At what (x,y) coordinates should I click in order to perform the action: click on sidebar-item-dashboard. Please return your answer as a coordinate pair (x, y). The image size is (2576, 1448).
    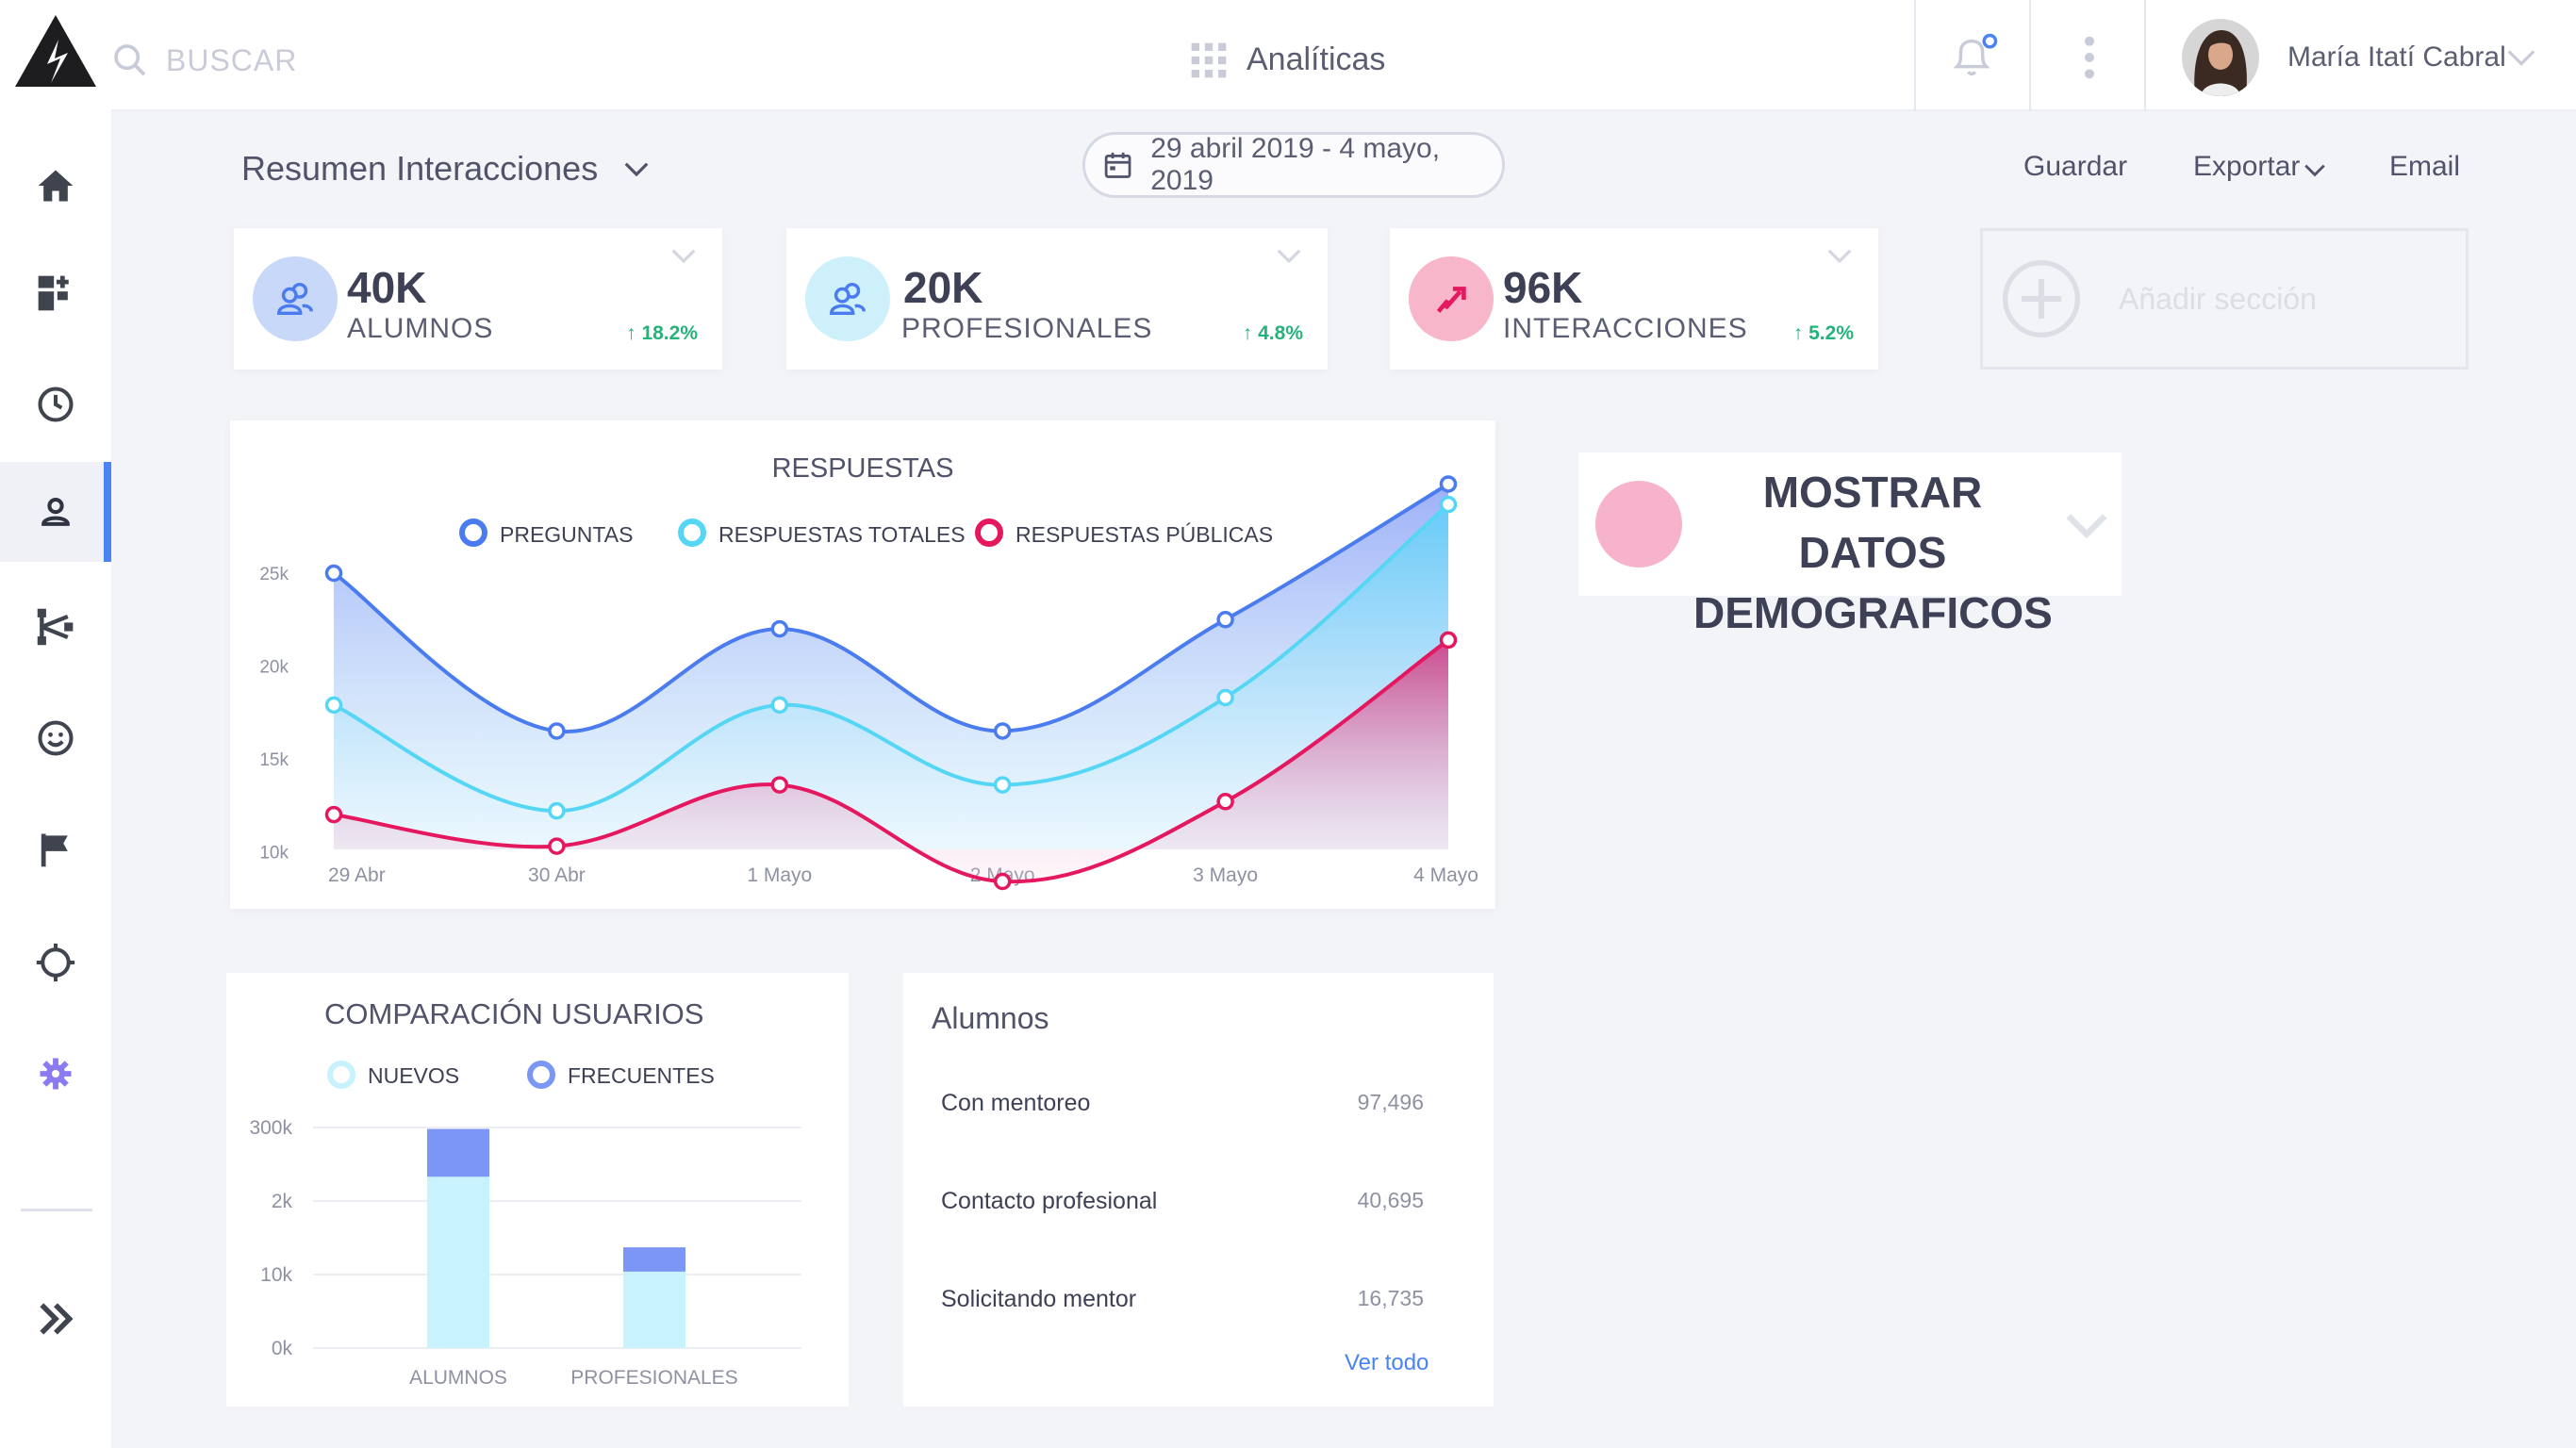
    Looking at the image, I should click on (55, 293).